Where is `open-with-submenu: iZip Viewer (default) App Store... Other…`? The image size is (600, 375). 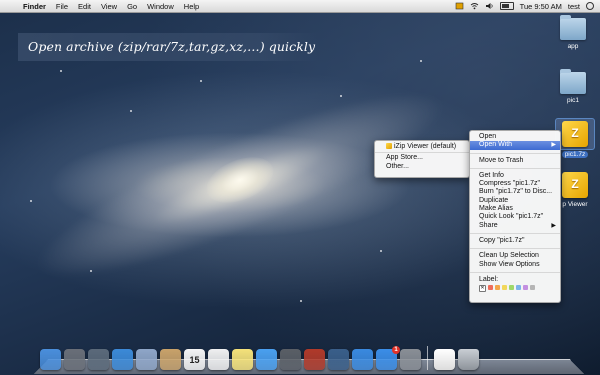
open-with-submenu: iZip Viewer (default) App Store... Other… is located at coordinates (422, 159).